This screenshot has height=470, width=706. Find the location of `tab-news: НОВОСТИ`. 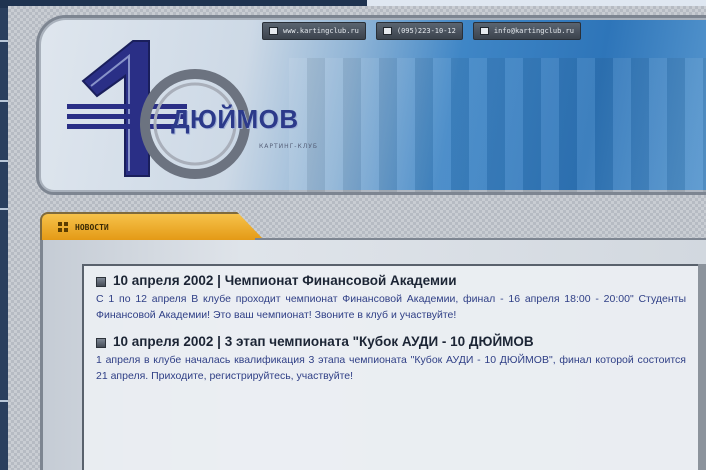

tab-news: НОВОСТИ is located at coordinates (152, 226).